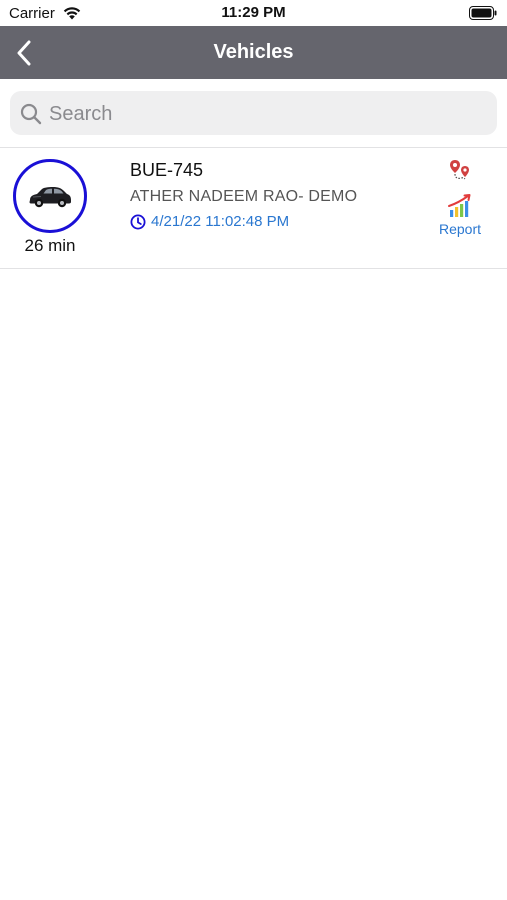  Describe the element at coordinates (253, 268) in the screenshot. I see `divider` at that location.